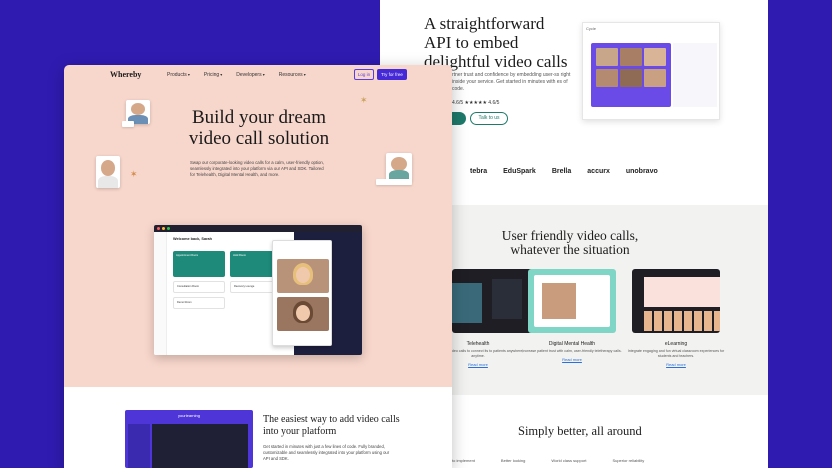 This screenshot has height=468, width=832. I want to click on telehealth-card-image, so click(496, 301).